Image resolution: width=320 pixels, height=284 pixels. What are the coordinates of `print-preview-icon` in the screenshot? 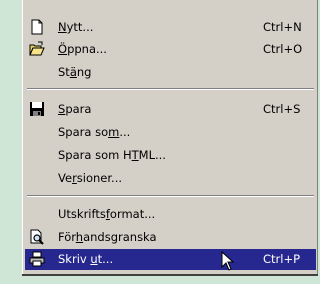 It's located at (37, 237).